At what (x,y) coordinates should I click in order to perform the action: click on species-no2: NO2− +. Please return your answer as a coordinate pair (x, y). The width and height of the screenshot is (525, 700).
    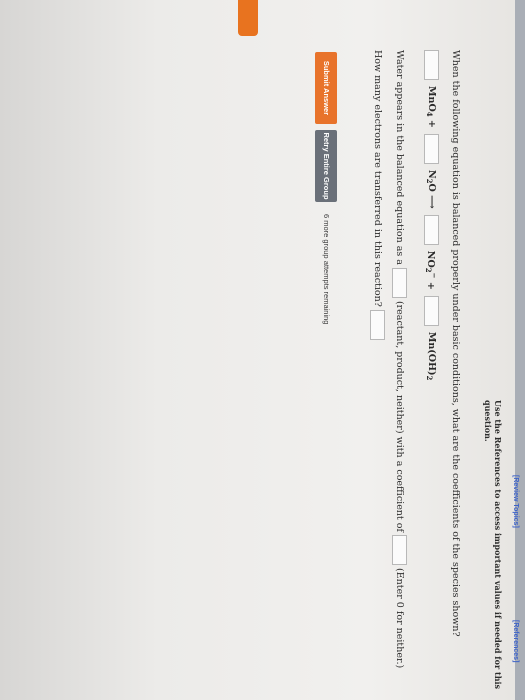
    Looking at the image, I should click on (431, 270).